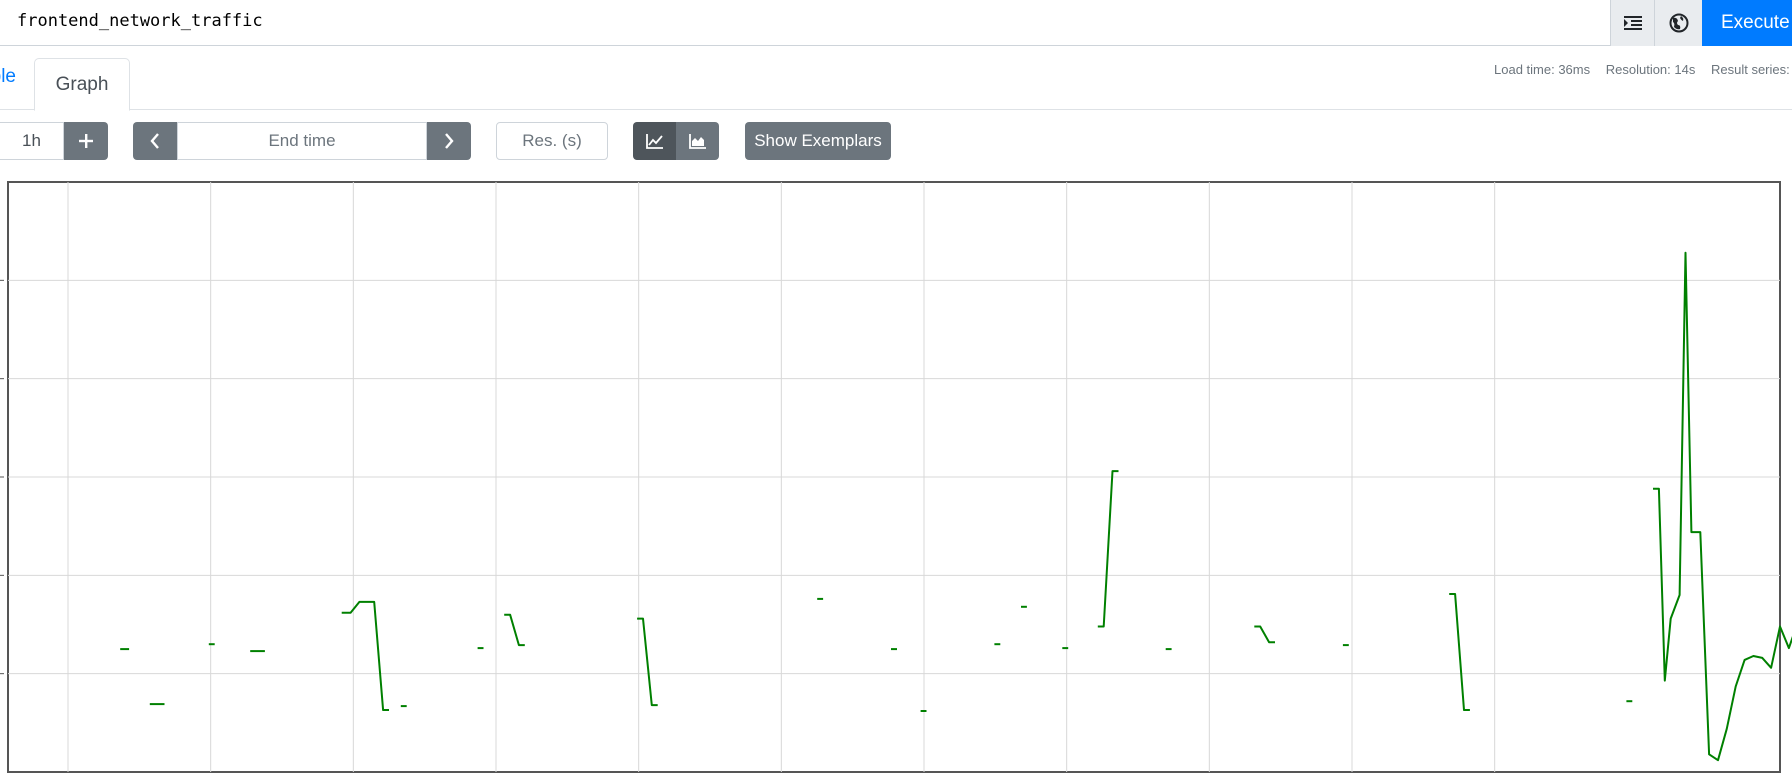 This screenshot has height=775, width=1792. I want to click on chevron-left-icon, so click(154, 141).